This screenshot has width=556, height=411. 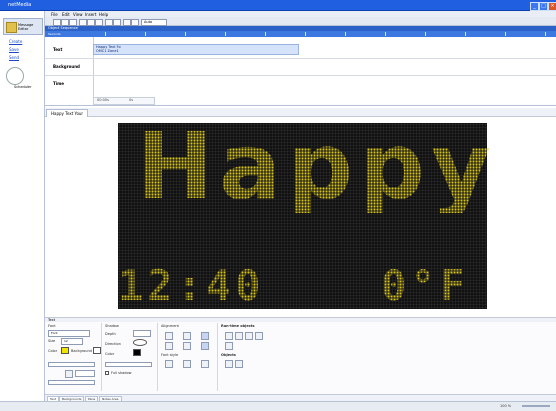 What do you see at coordinates (148, 22) in the screenshot?
I see `zoom-select-value: Auto` at bounding box center [148, 22].